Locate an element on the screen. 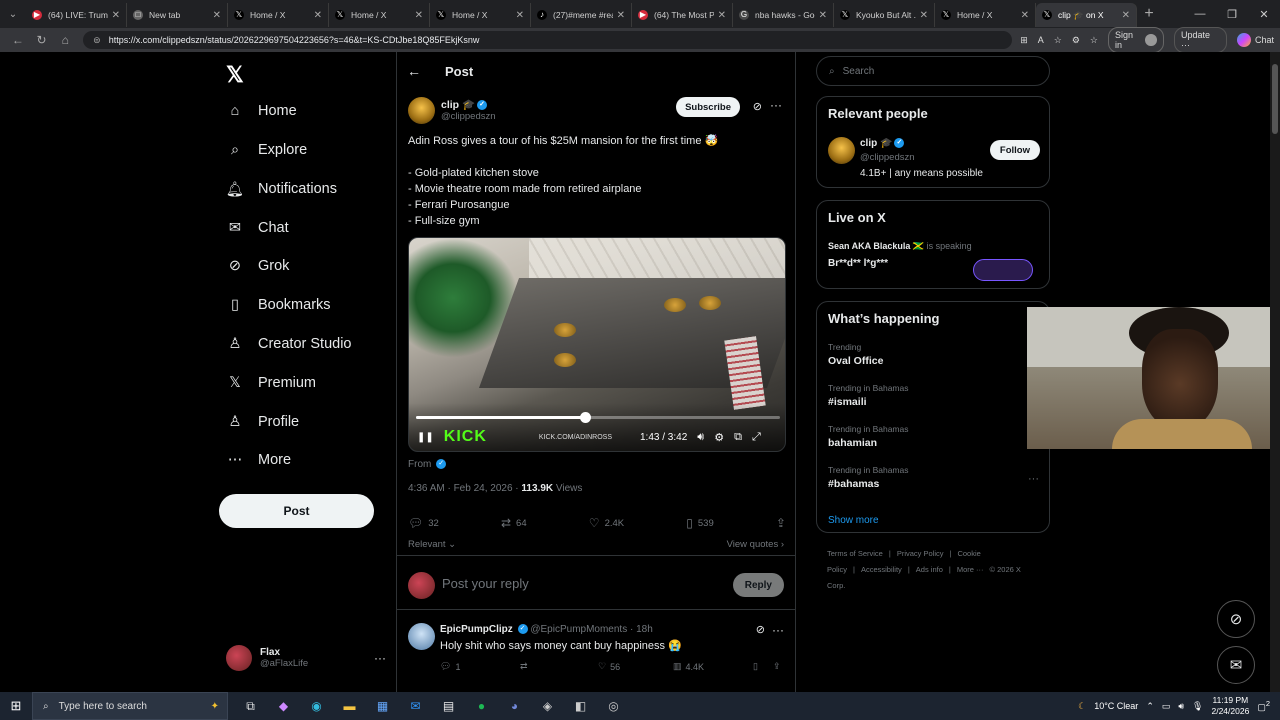 This screenshot has height=720, width=1280. app-icon: ◈ is located at coordinates (547, 706).